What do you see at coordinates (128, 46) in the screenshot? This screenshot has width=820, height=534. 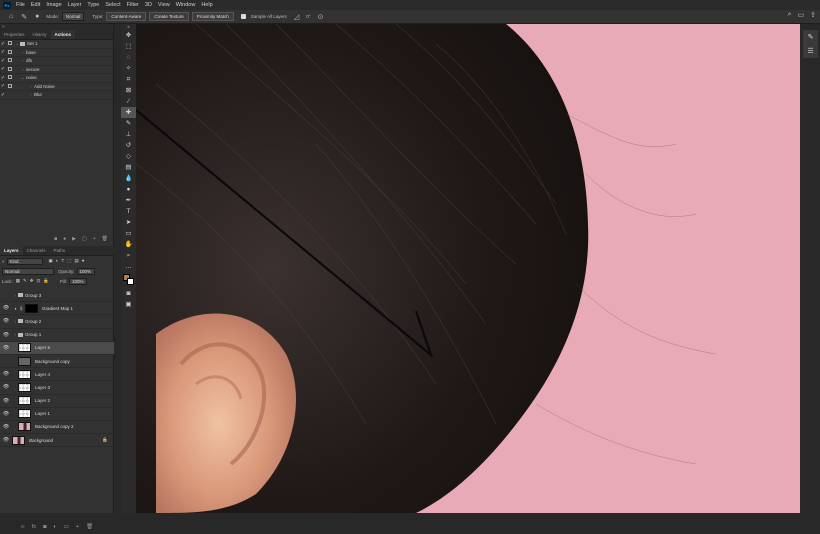 I see `marquee-tool-icon: ⬚` at bounding box center [128, 46].